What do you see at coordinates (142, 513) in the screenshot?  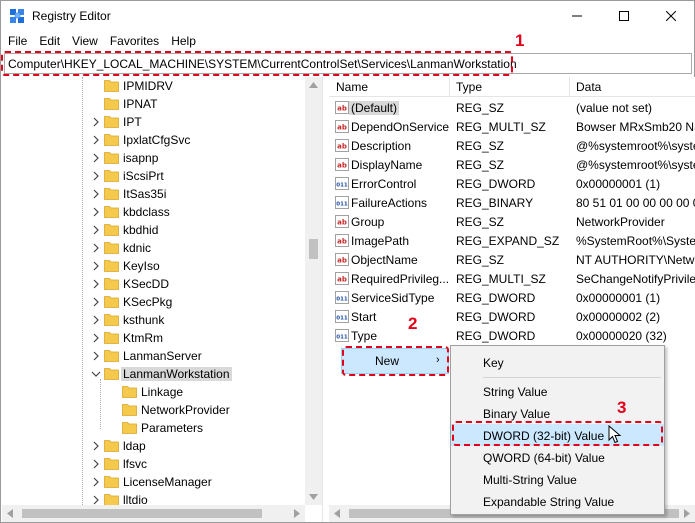 I see `tree-horizontal-scroll-thumb` at bounding box center [142, 513].